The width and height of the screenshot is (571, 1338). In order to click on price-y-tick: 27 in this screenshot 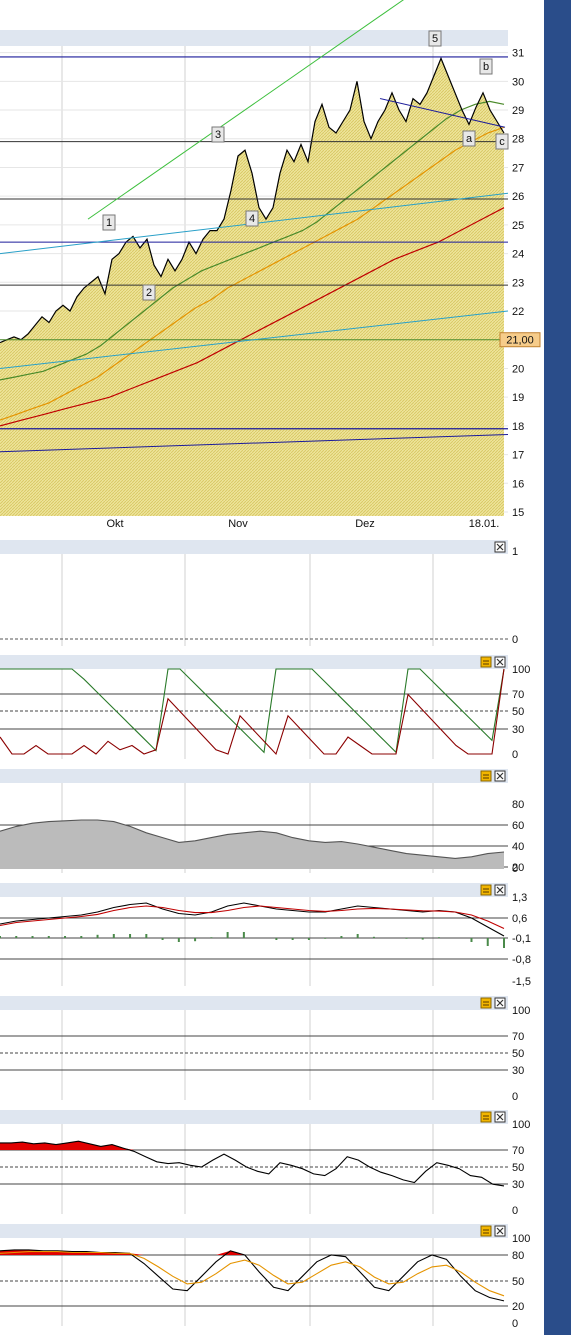, I will do `click(518, 168)`.